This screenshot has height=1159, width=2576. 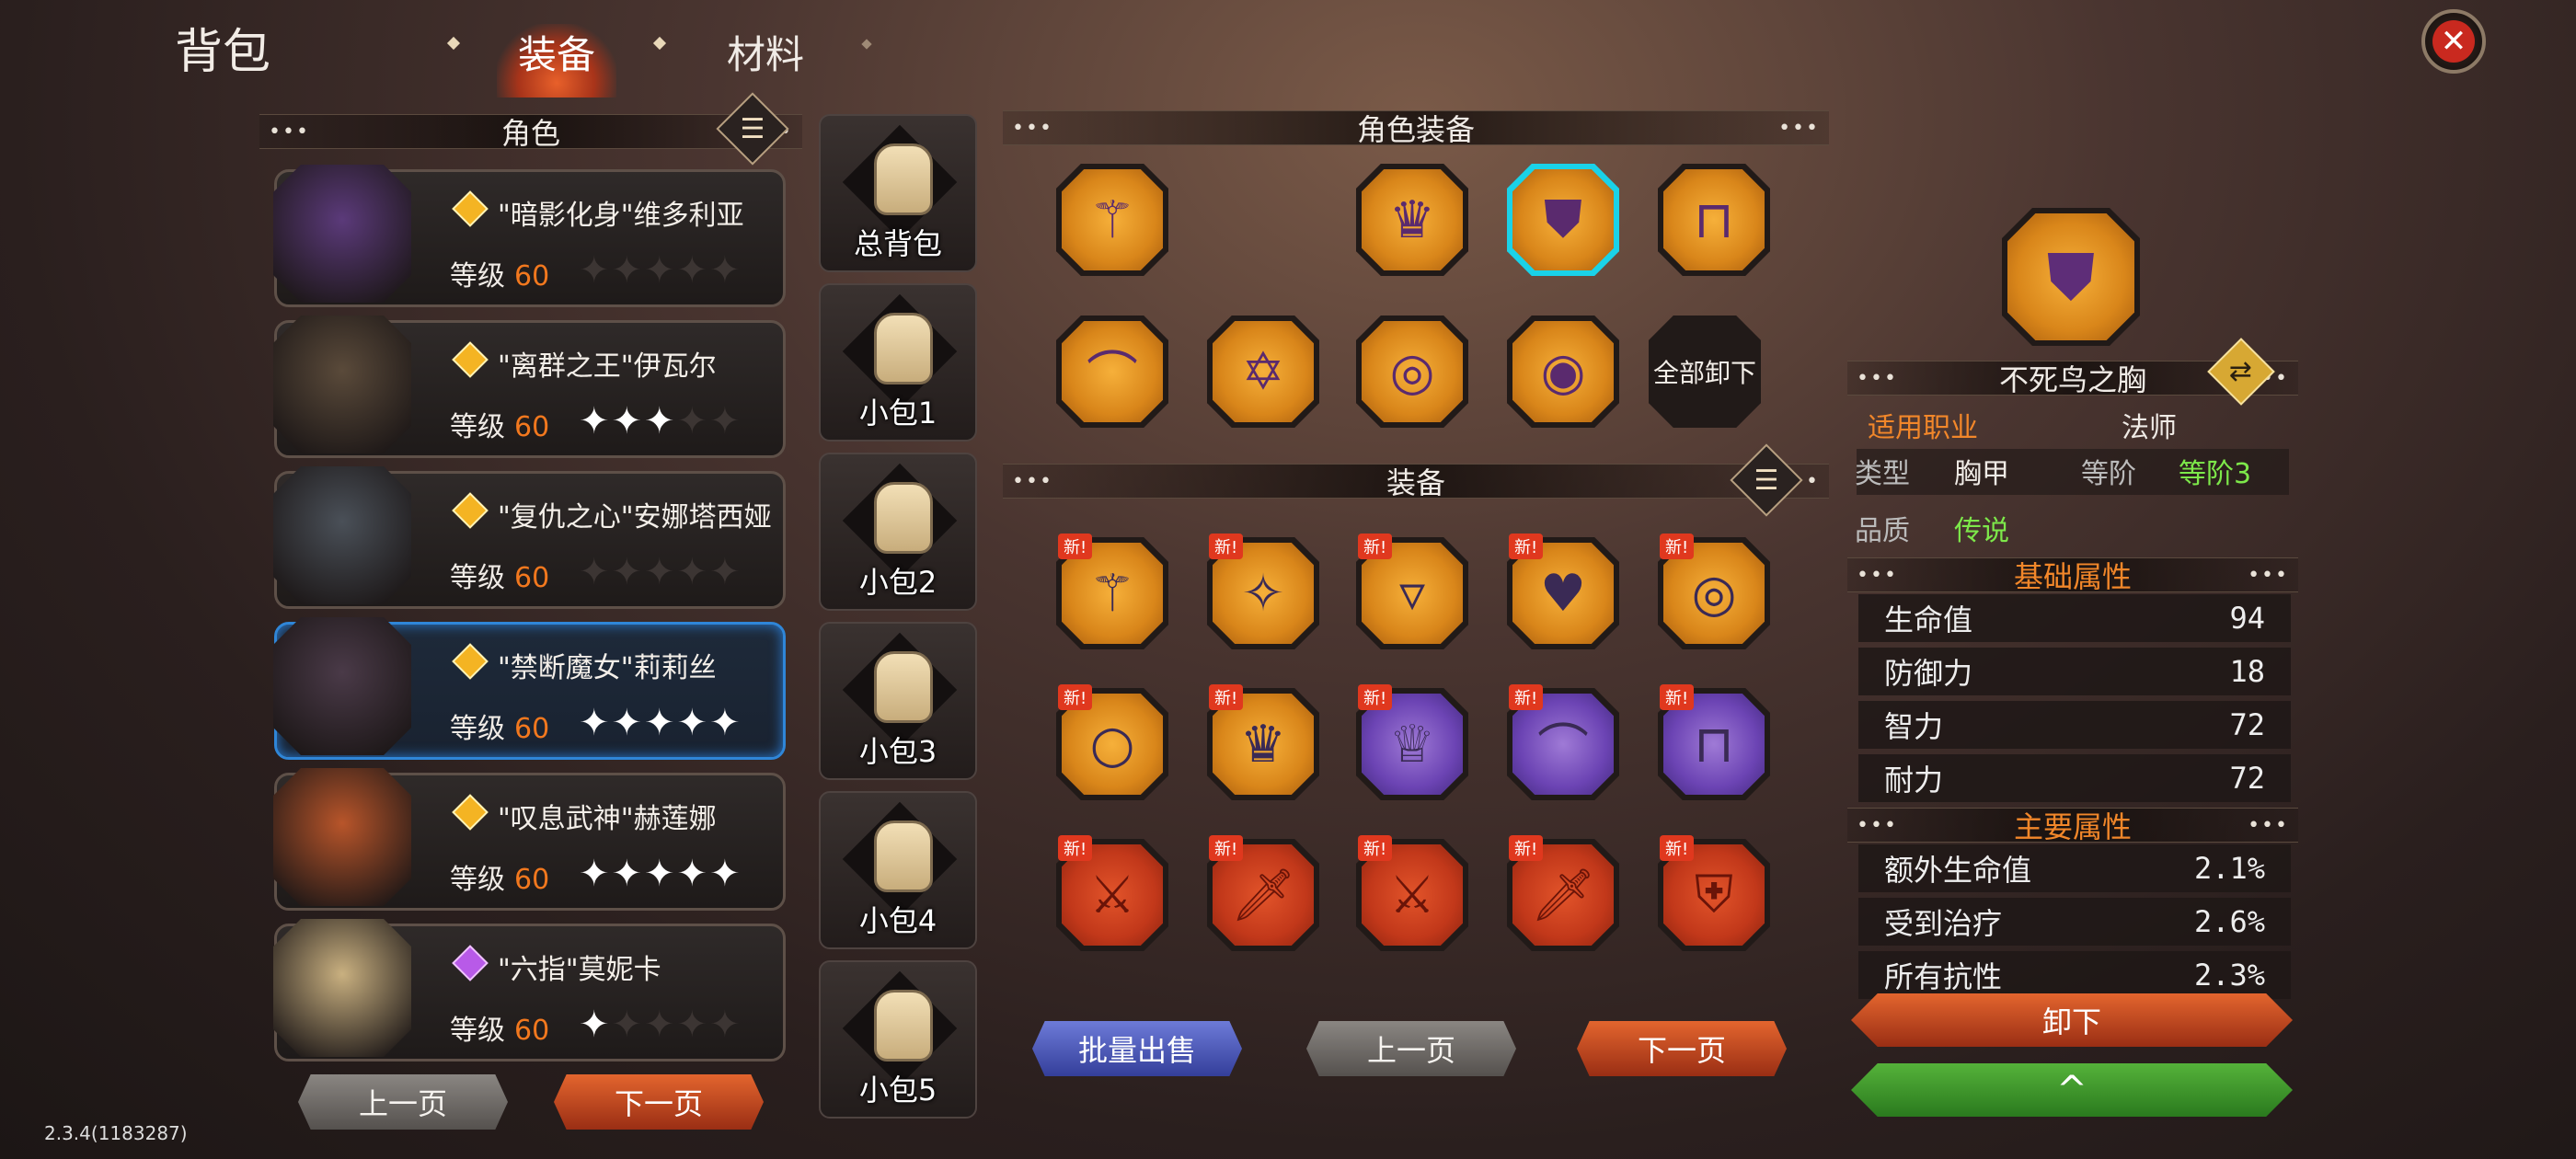 I want to click on sort-icon: ☰, so click(x=752, y=128).